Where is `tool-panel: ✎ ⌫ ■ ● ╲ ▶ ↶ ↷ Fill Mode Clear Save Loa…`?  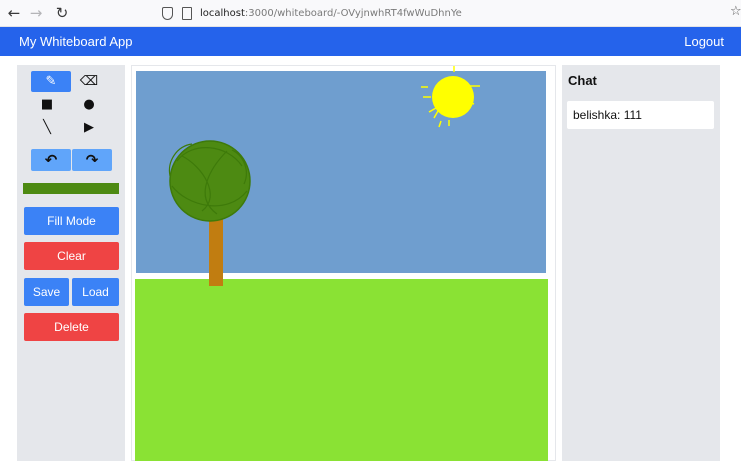
tool-panel: ✎ ⌫ ■ ● ╲ ▶ ↶ ↷ Fill Mode Clear Save Loa… is located at coordinates (71, 263).